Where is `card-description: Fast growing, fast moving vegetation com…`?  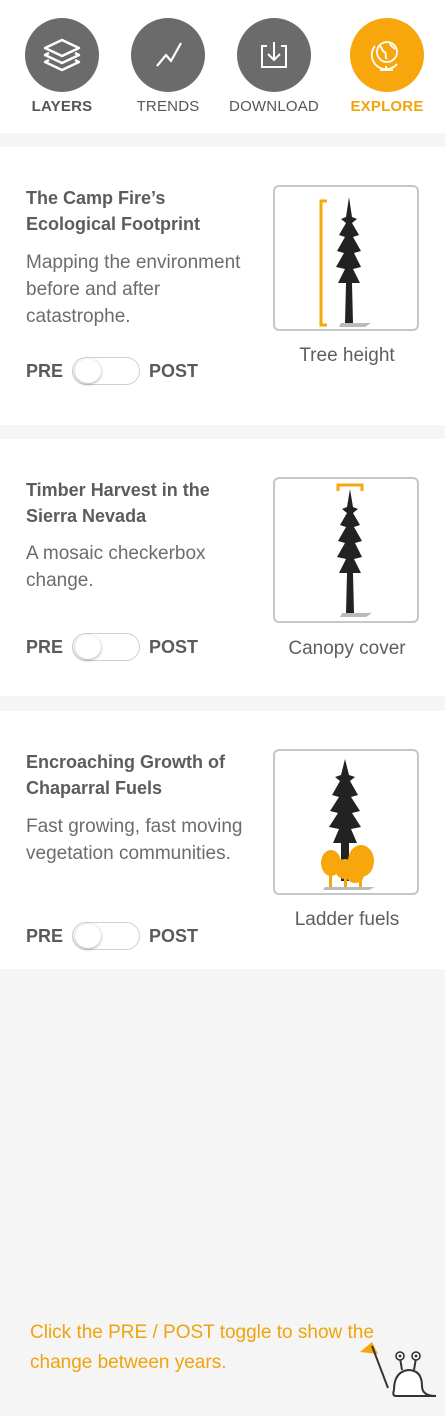
card-description: Fast growing, fast moving vegetation com… is located at coordinates (134, 840).